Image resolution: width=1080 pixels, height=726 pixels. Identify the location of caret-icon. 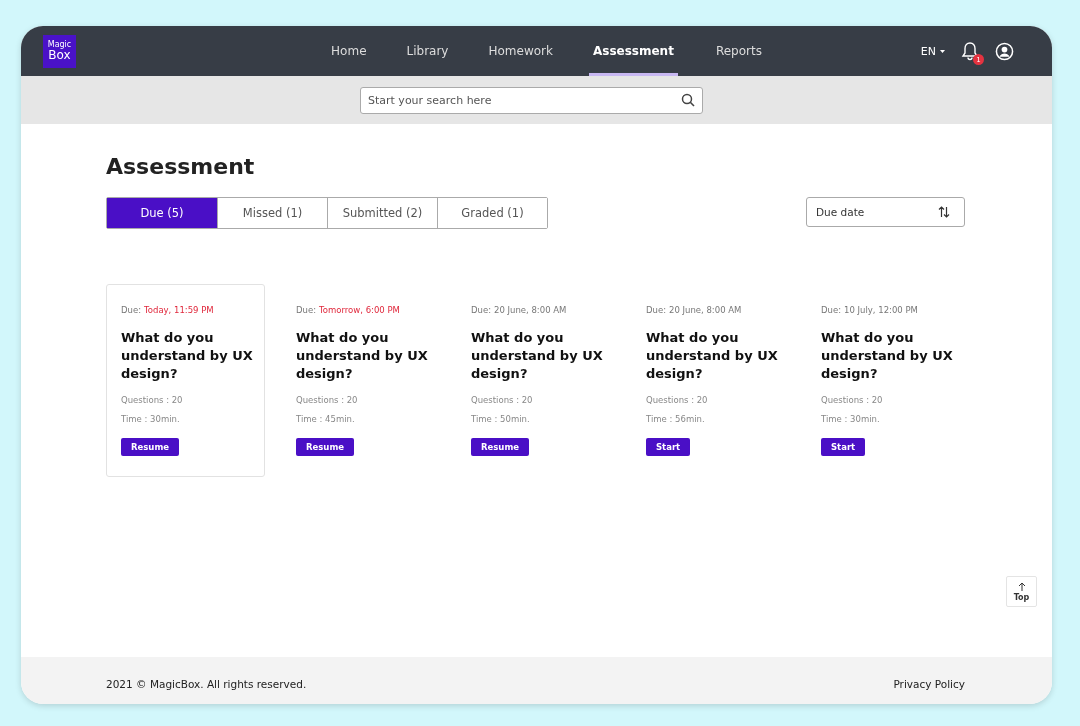
(942, 51).